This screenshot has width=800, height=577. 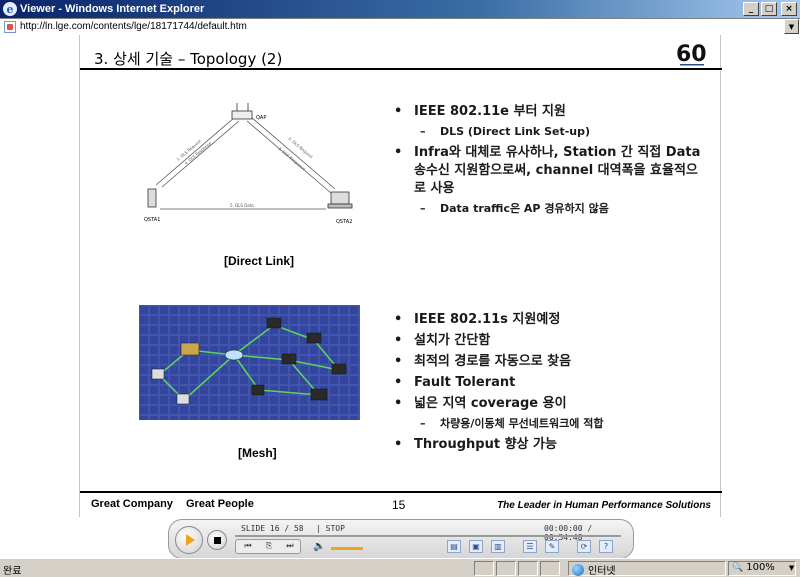 I want to click on status-text: 완료, so click(x=12, y=571).